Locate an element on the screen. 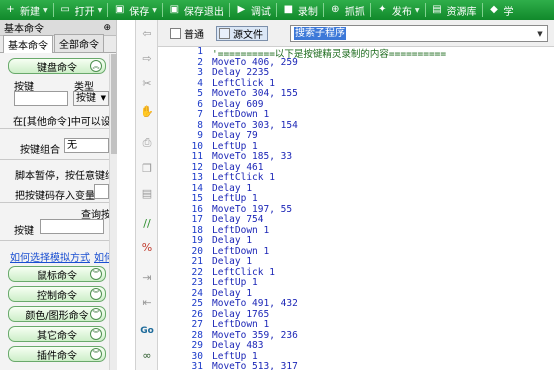  code-line: MoveTo 197, 55 is located at coordinates (252, 209).